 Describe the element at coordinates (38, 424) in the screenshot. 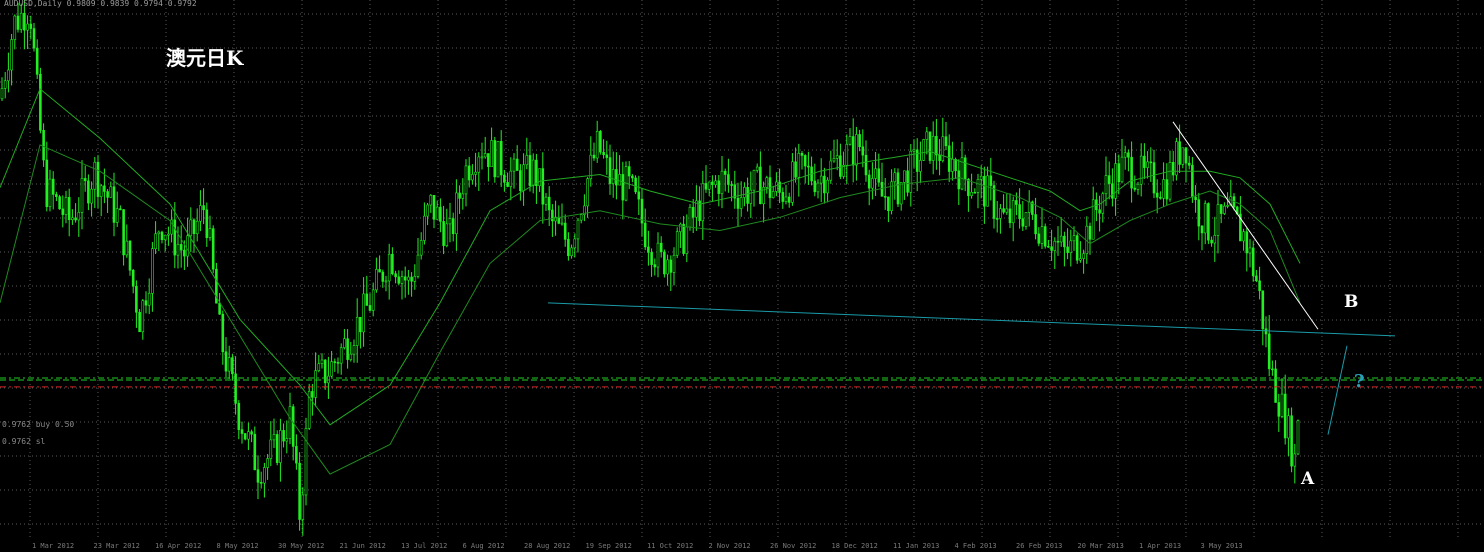

I see `buy-order-label: 0.9762 buy 0.50` at that location.